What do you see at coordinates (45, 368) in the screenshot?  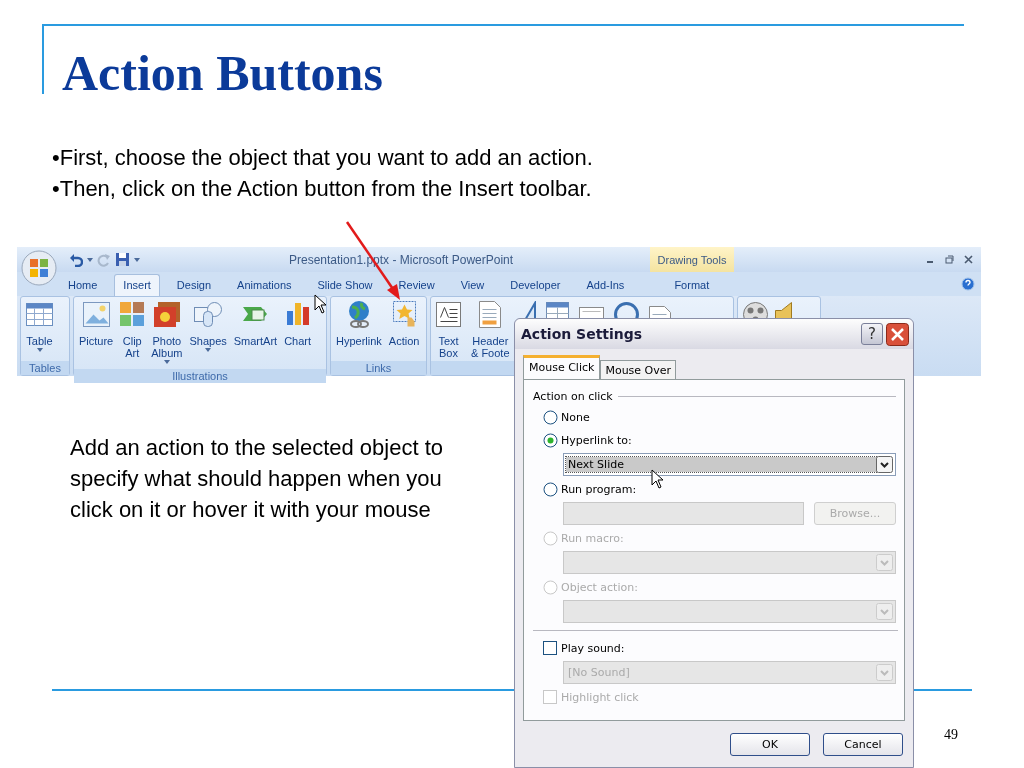 I see `group-label: Tables` at bounding box center [45, 368].